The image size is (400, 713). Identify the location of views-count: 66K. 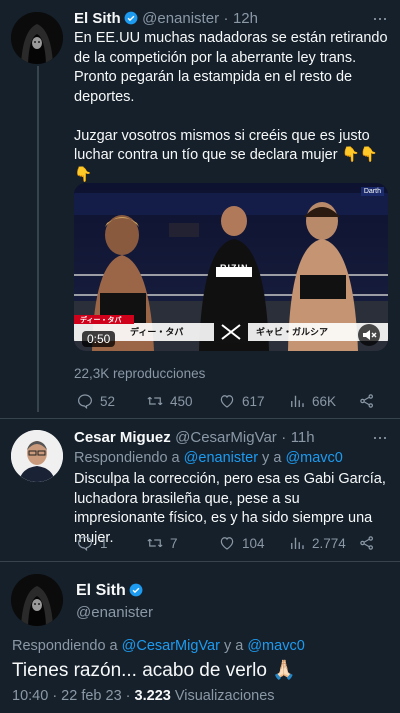
(324, 401).